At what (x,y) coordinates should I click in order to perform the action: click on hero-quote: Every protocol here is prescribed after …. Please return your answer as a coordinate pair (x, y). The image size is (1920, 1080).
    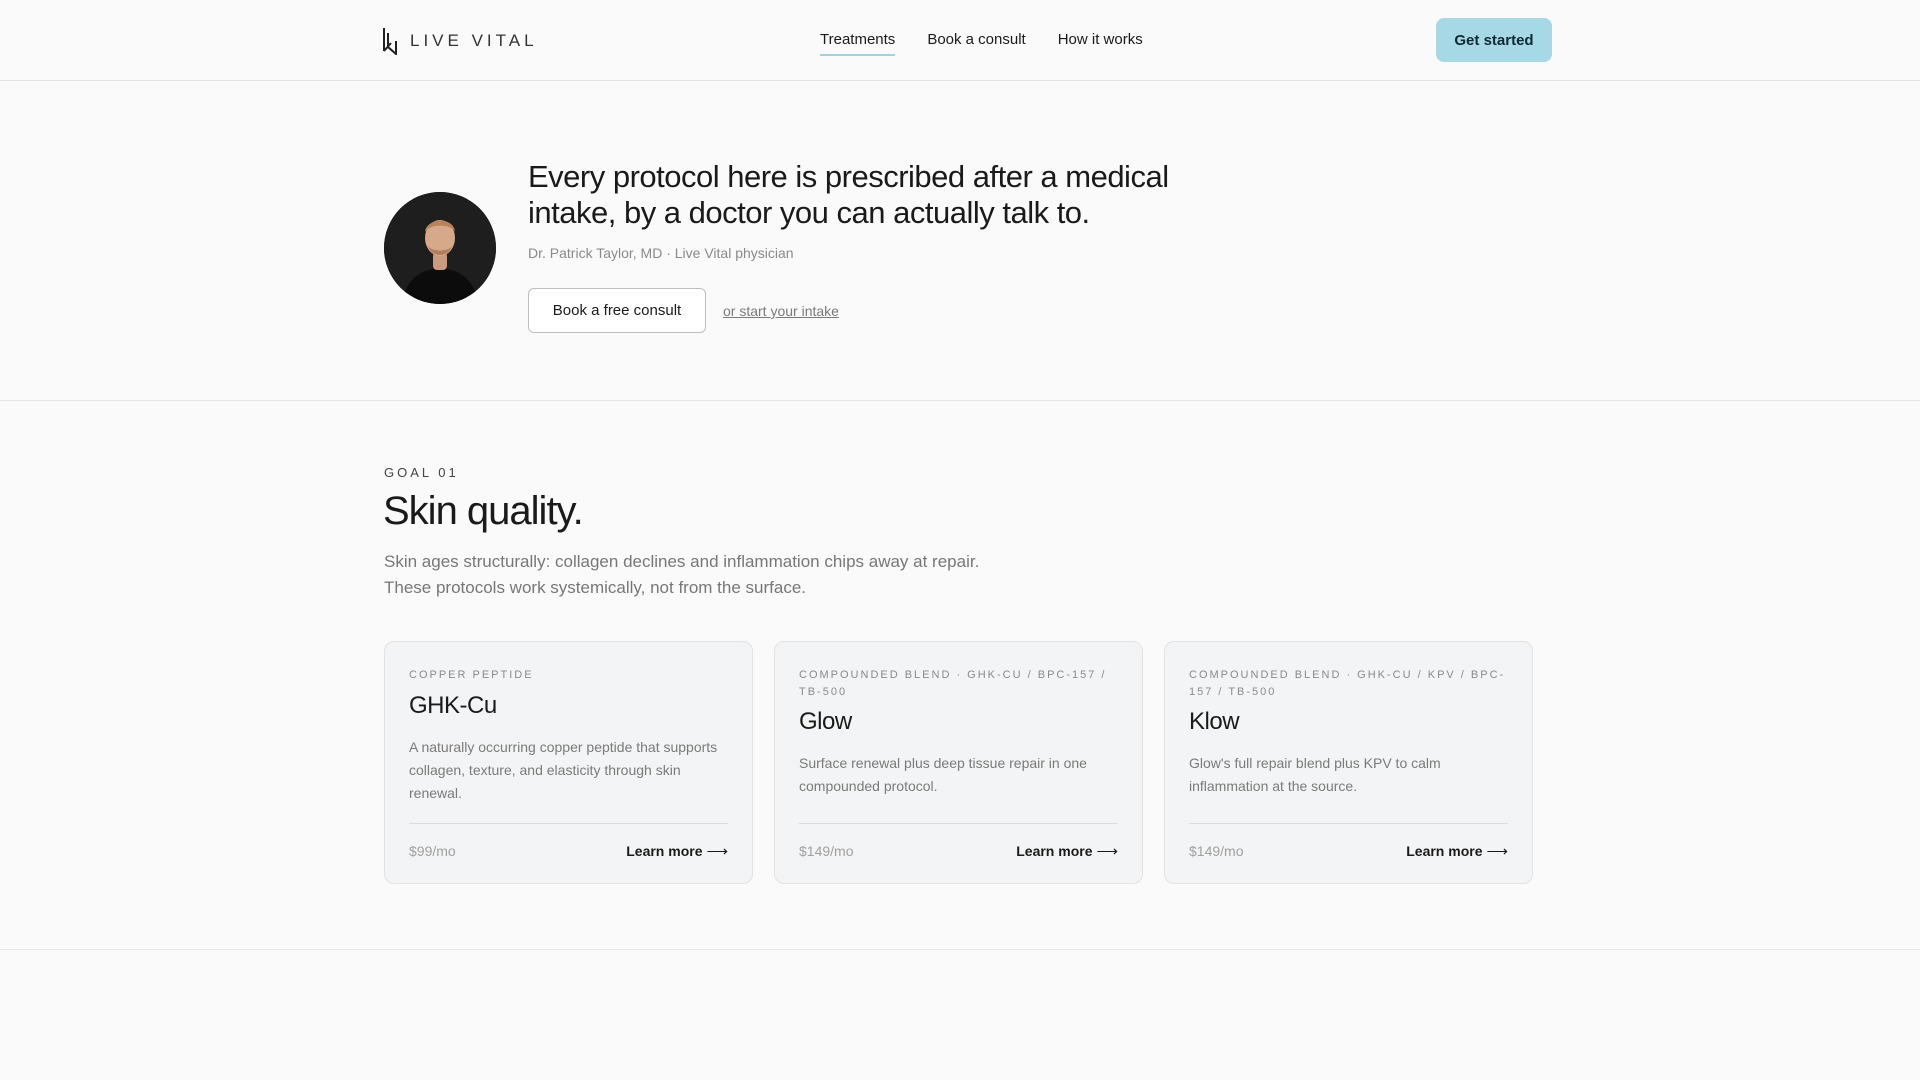
    Looking at the image, I should click on (848, 194).